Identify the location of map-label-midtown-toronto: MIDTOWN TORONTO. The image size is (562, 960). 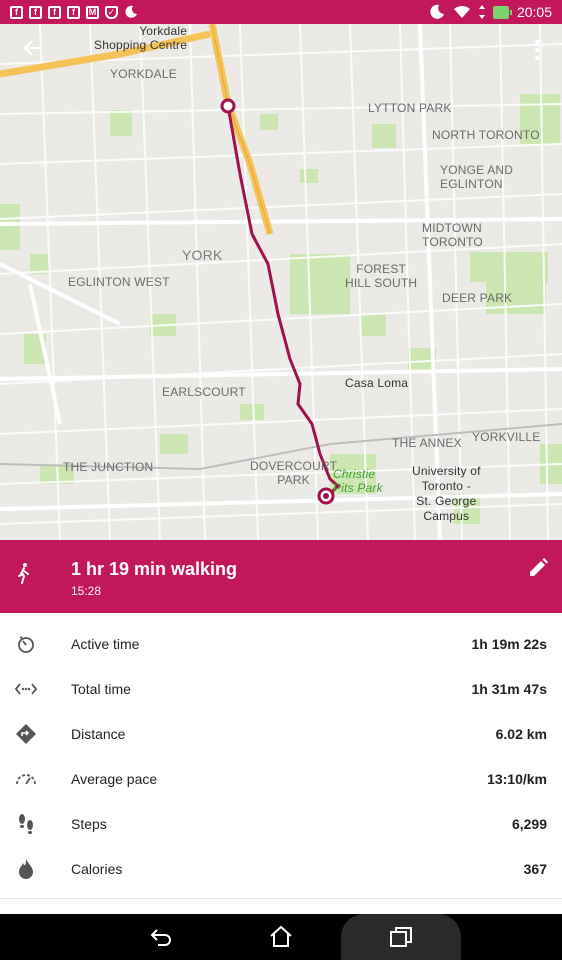
(452, 235).